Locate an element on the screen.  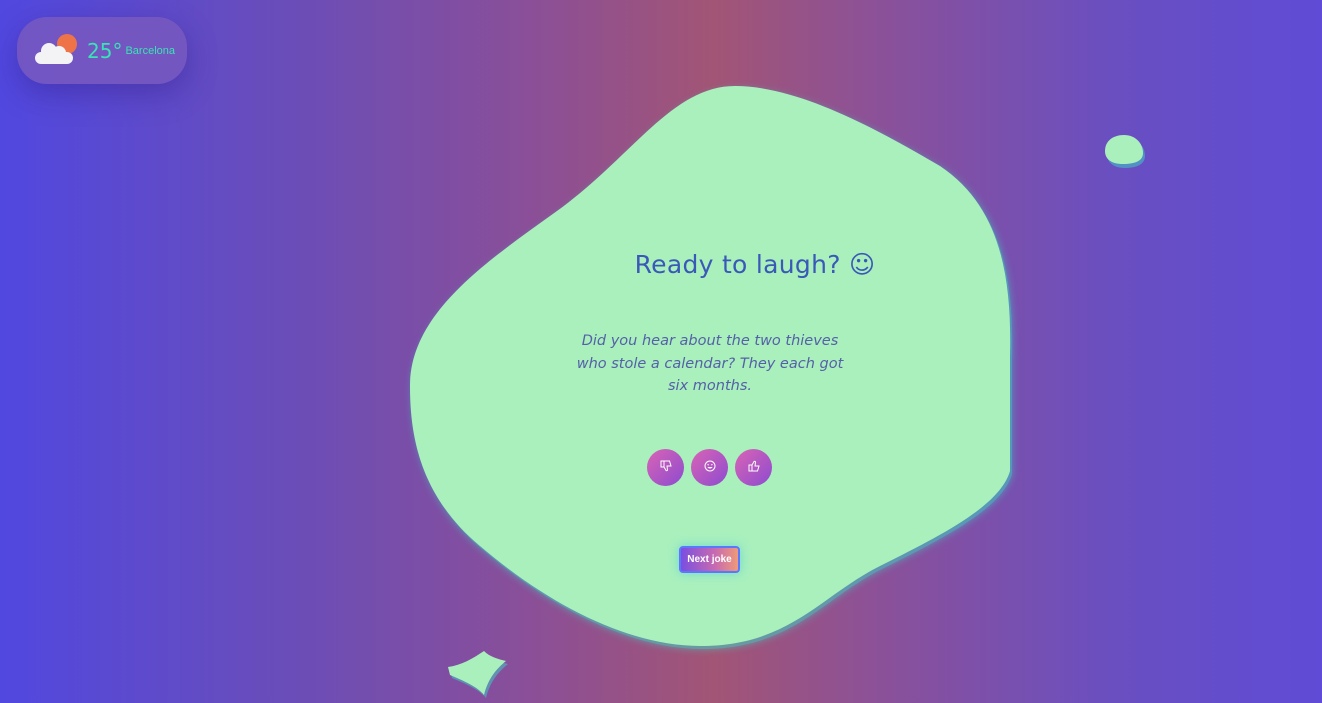
page-title: Ready to laugh? ☺ is located at coordinates (755, 264).